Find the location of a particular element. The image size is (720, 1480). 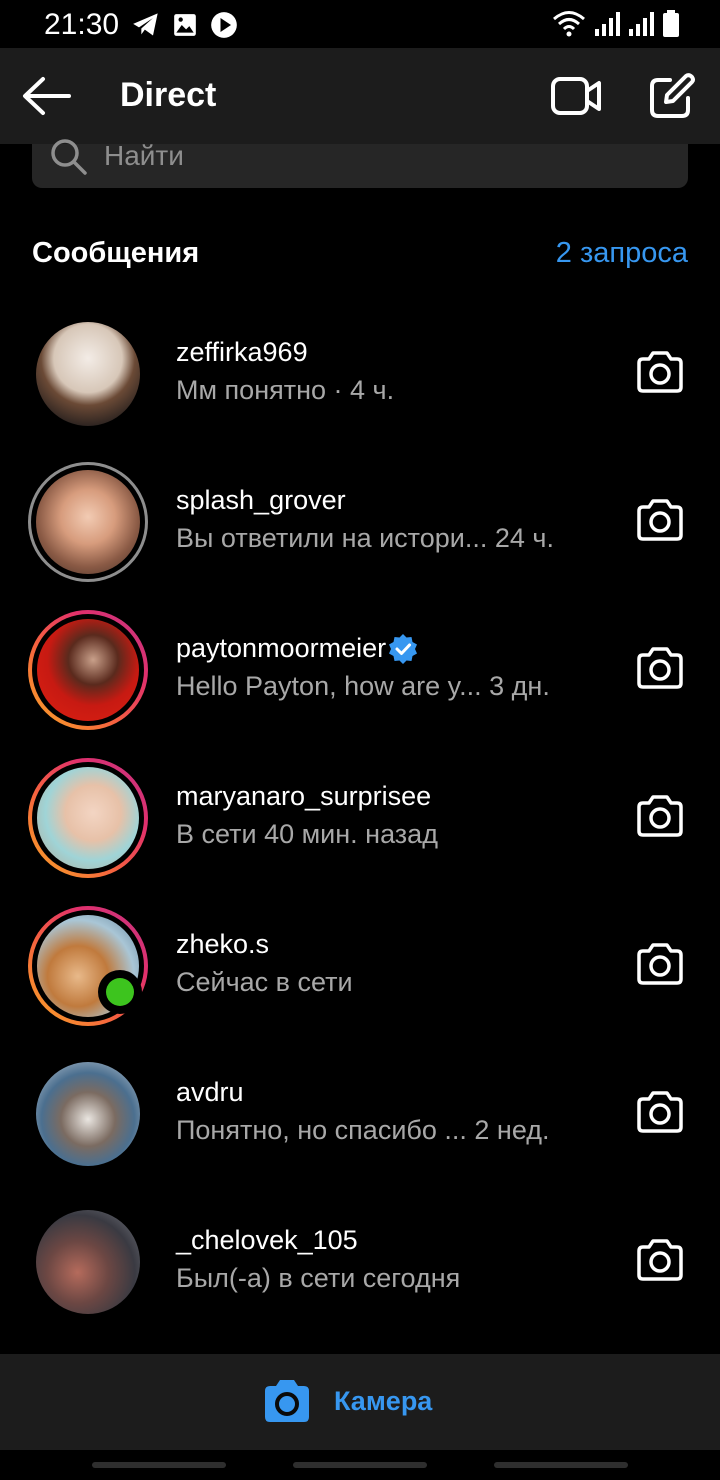

status-bar: 21:30 is located at coordinates (360, 24).